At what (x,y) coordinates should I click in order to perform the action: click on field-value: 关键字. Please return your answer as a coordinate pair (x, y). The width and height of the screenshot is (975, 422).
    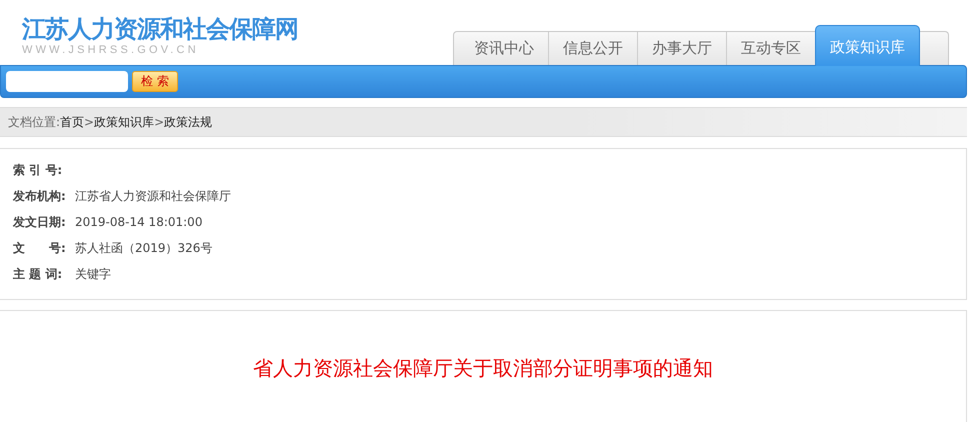
    Looking at the image, I should click on (93, 274).